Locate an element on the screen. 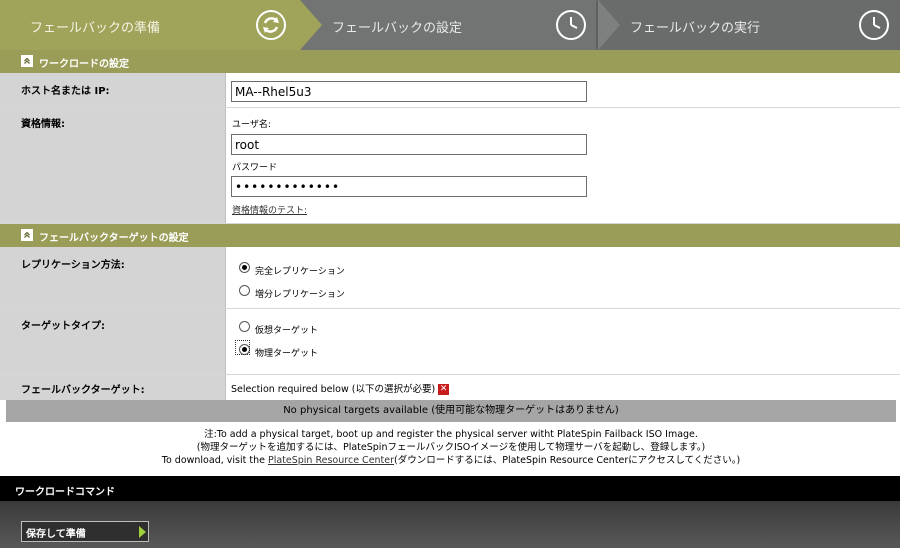 The height and width of the screenshot is (548, 900). label-cell: ホスト名または IP: is located at coordinates (113, 90).